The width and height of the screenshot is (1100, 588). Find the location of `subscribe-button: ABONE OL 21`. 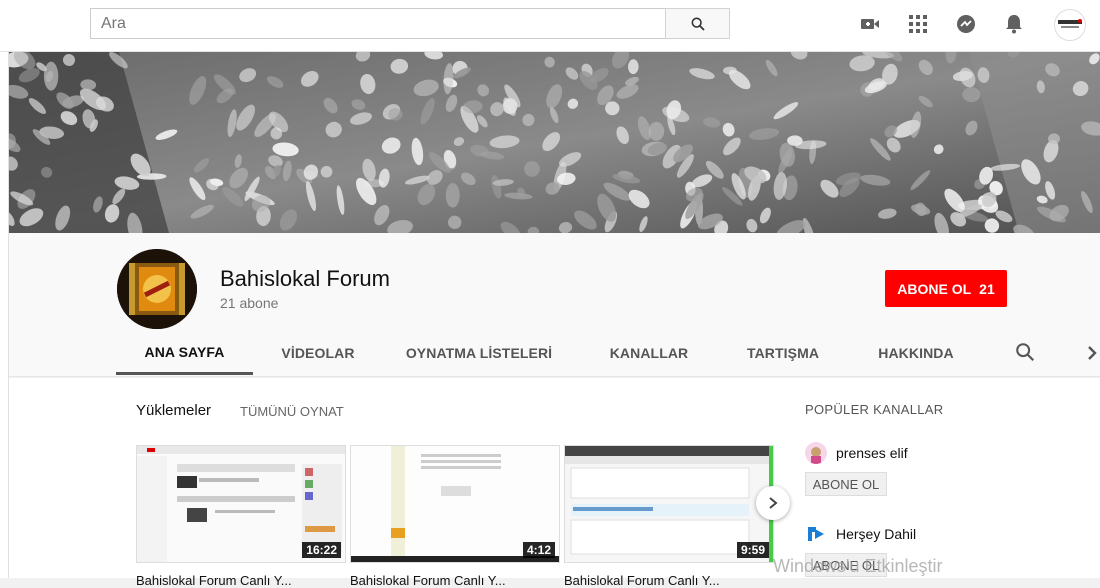

subscribe-button: ABONE OL 21 is located at coordinates (946, 288).